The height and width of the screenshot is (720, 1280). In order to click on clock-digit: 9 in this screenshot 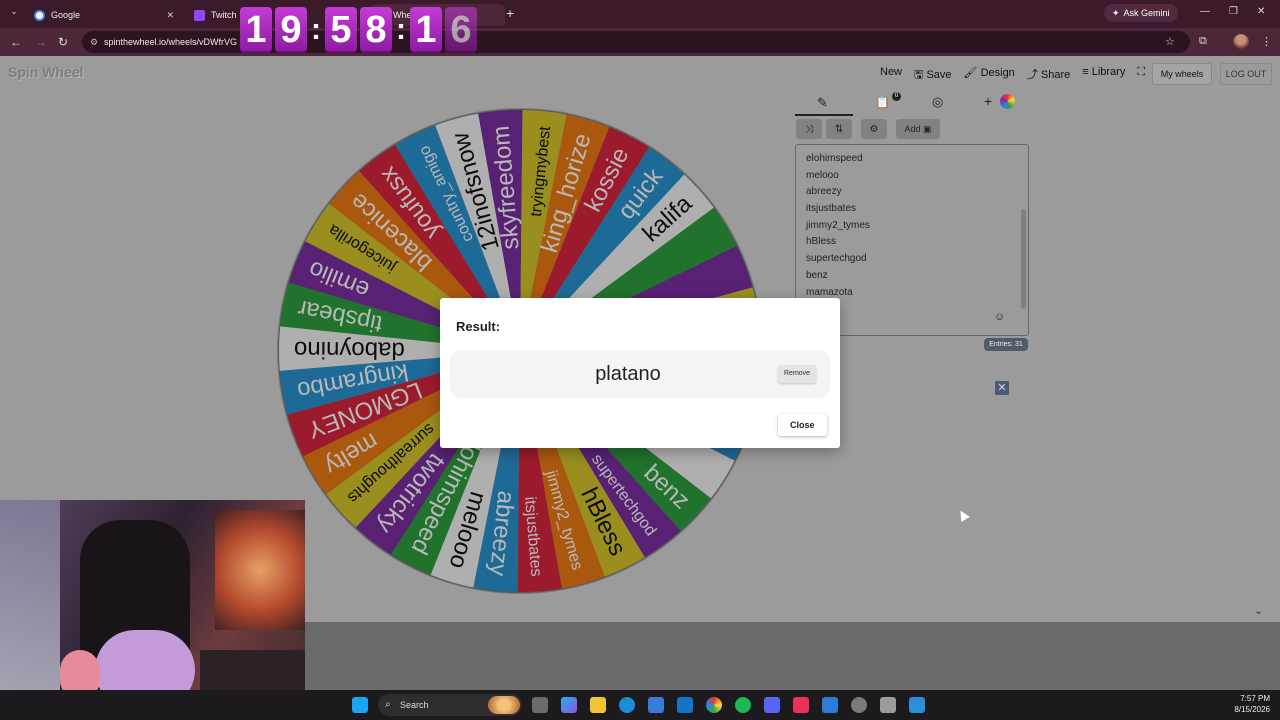, I will do `click(291, 30)`.